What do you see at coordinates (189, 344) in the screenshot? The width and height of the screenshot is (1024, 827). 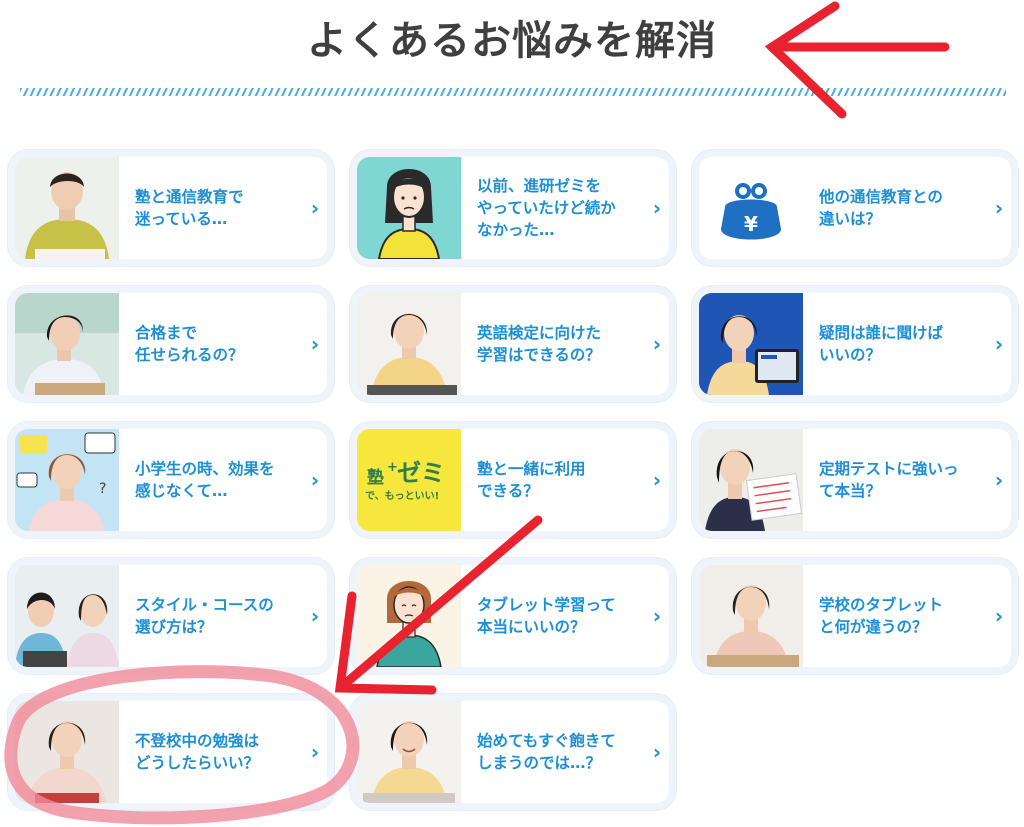 I see `faq-card-label: 合格まで 任せられるの？` at bounding box center [189, 344].